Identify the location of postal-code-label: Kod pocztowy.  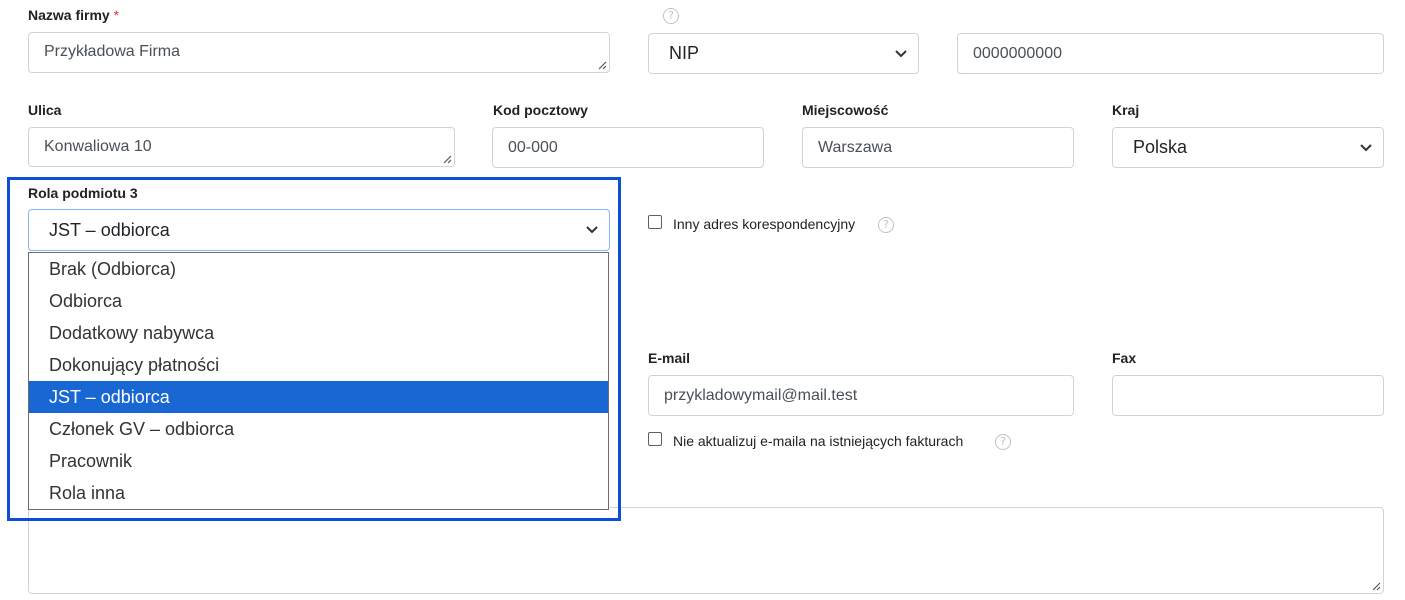
(540, 110).